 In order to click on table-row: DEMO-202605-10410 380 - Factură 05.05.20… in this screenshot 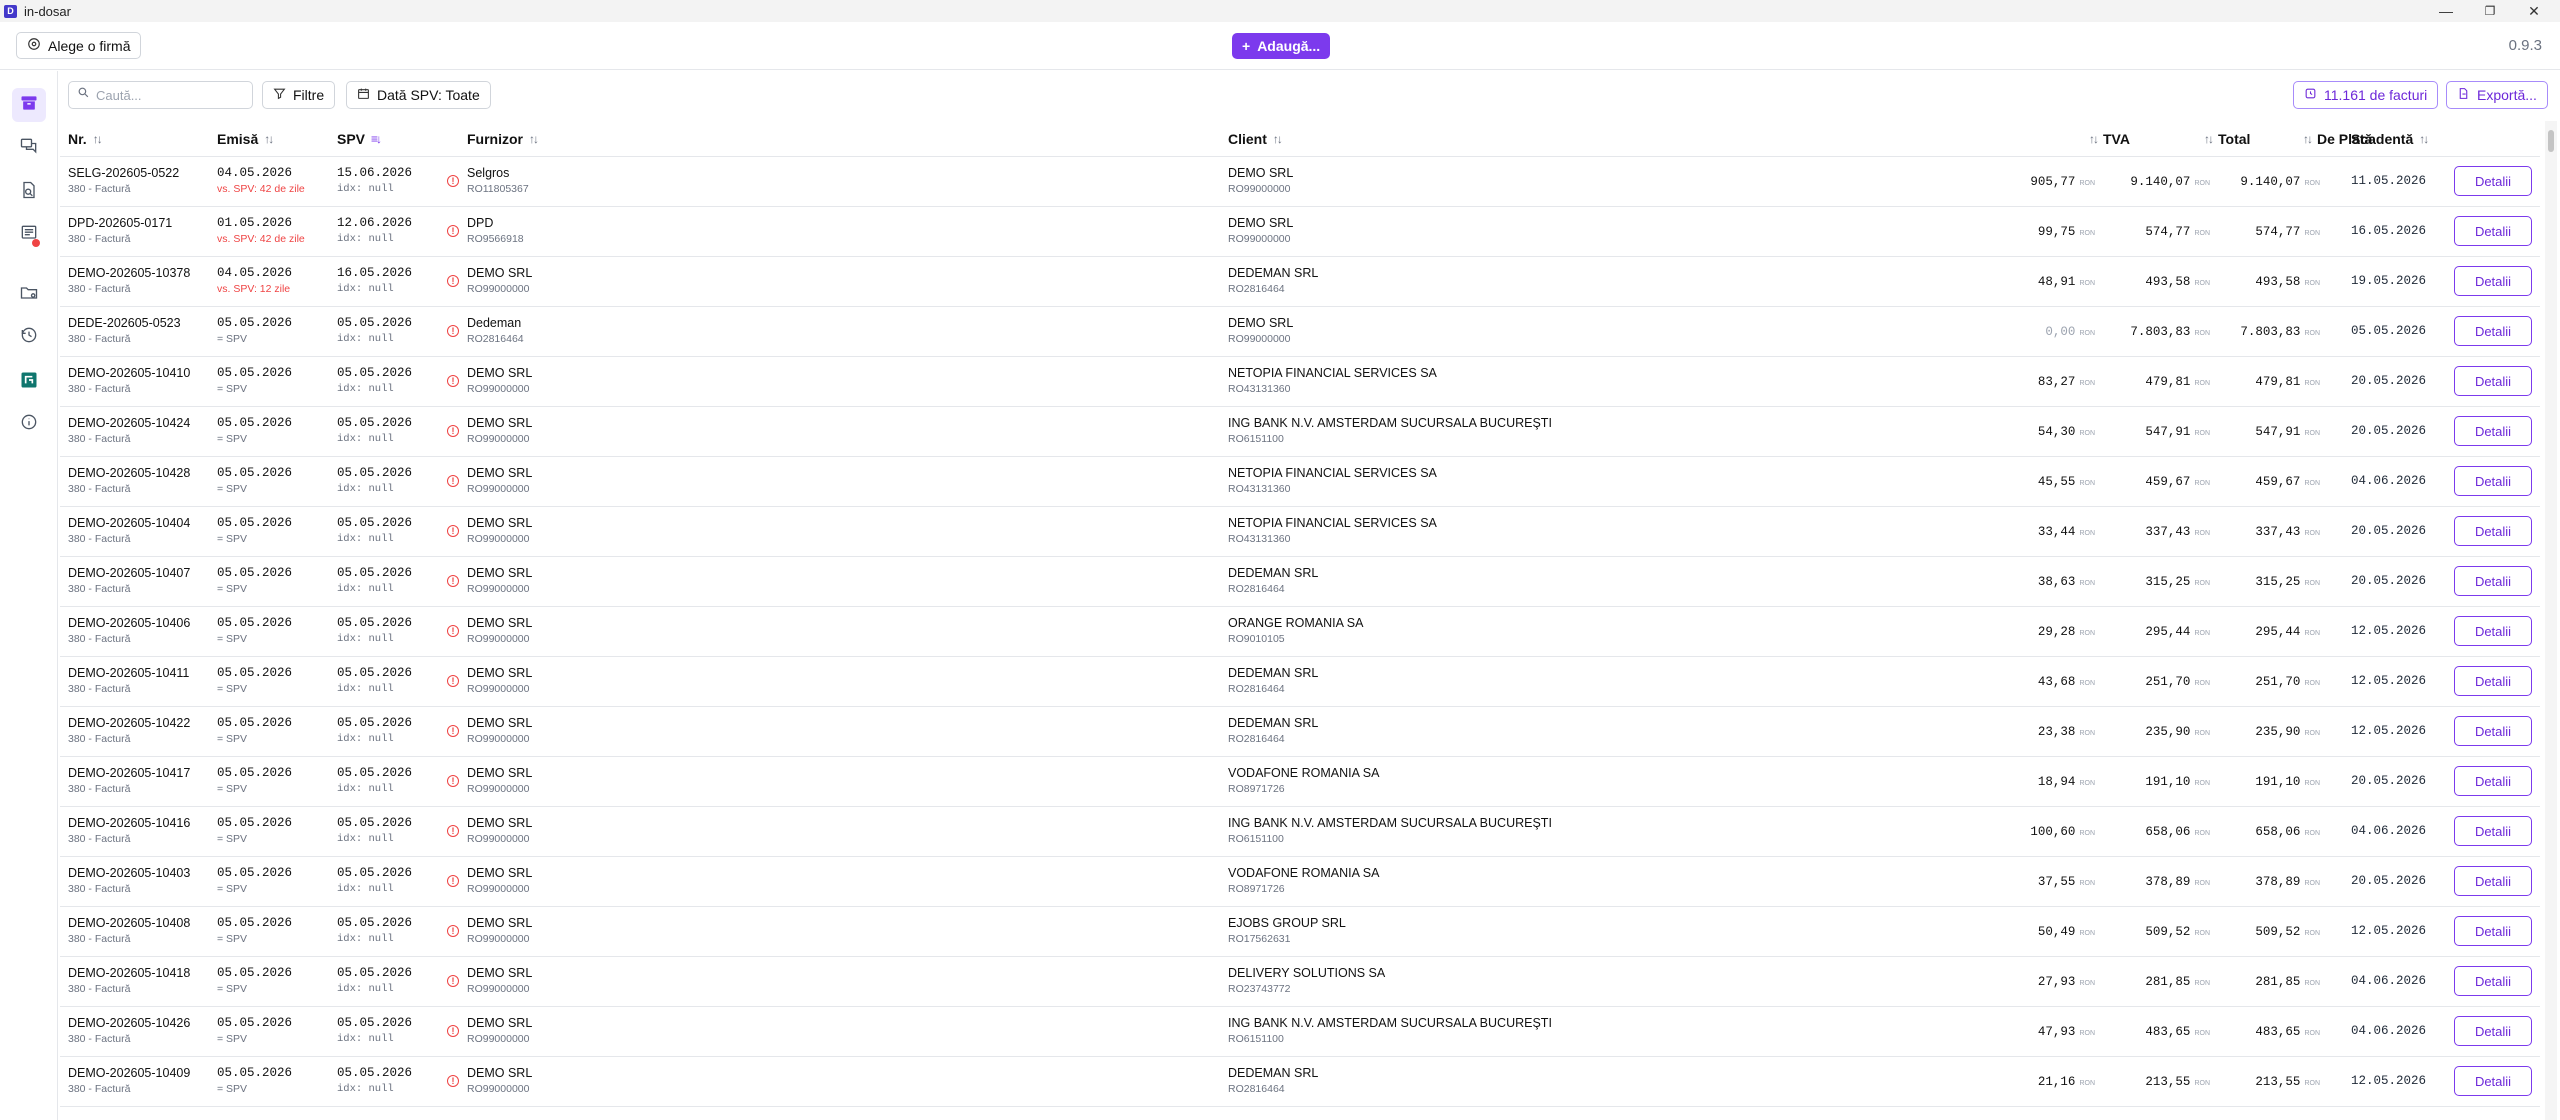, I will do `click(1300, 382)`.